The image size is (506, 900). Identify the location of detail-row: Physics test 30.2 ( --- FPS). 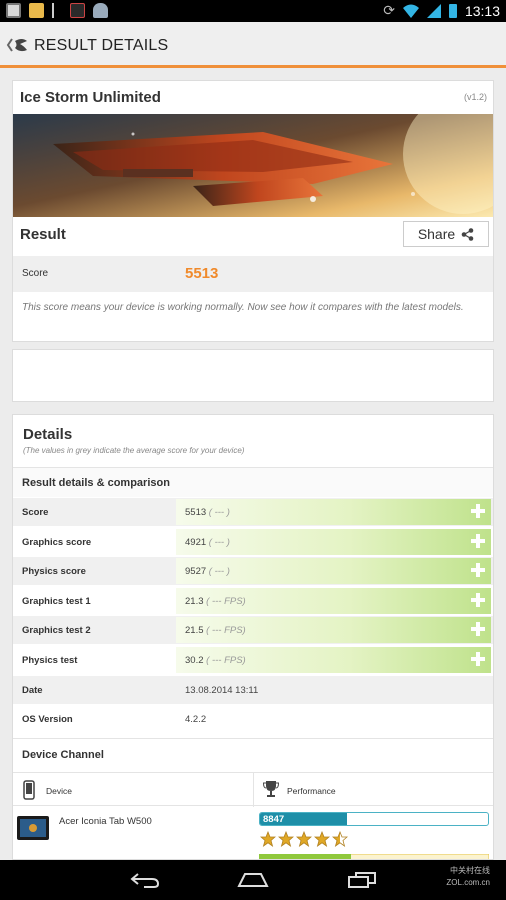
(253, 660).